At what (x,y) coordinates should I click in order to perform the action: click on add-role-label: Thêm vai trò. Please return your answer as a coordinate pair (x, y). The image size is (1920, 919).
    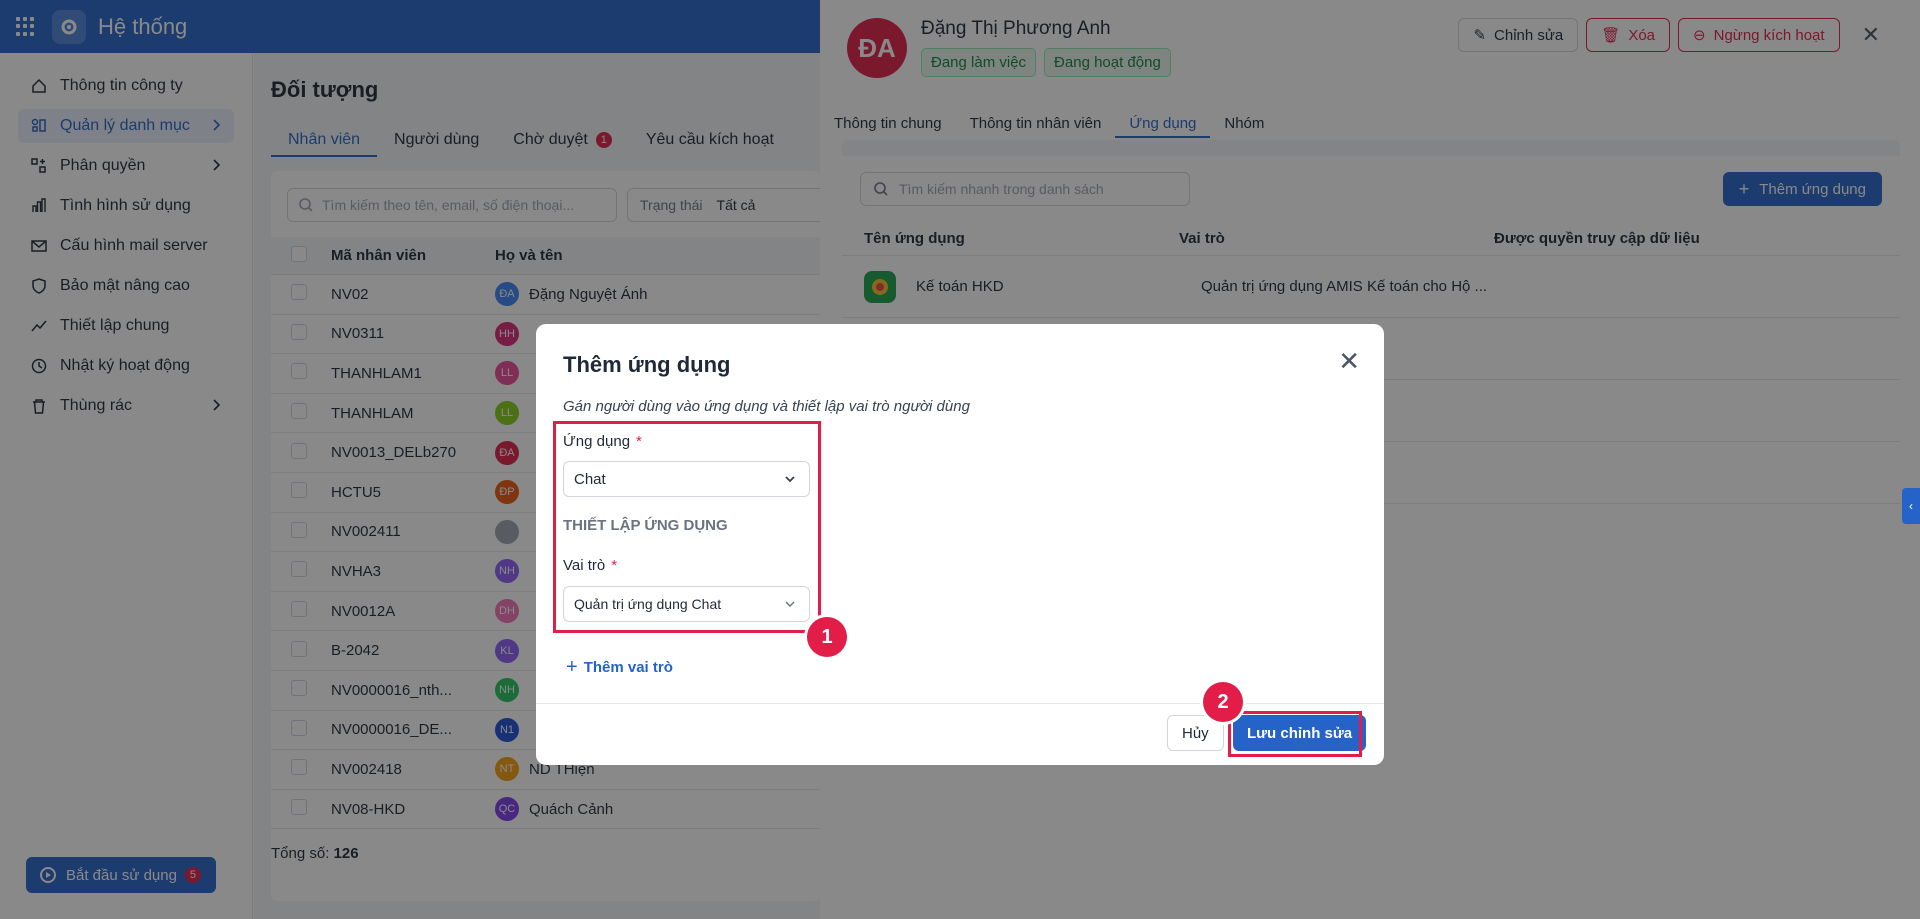
    Looking at the image, I should click on (628, 667).